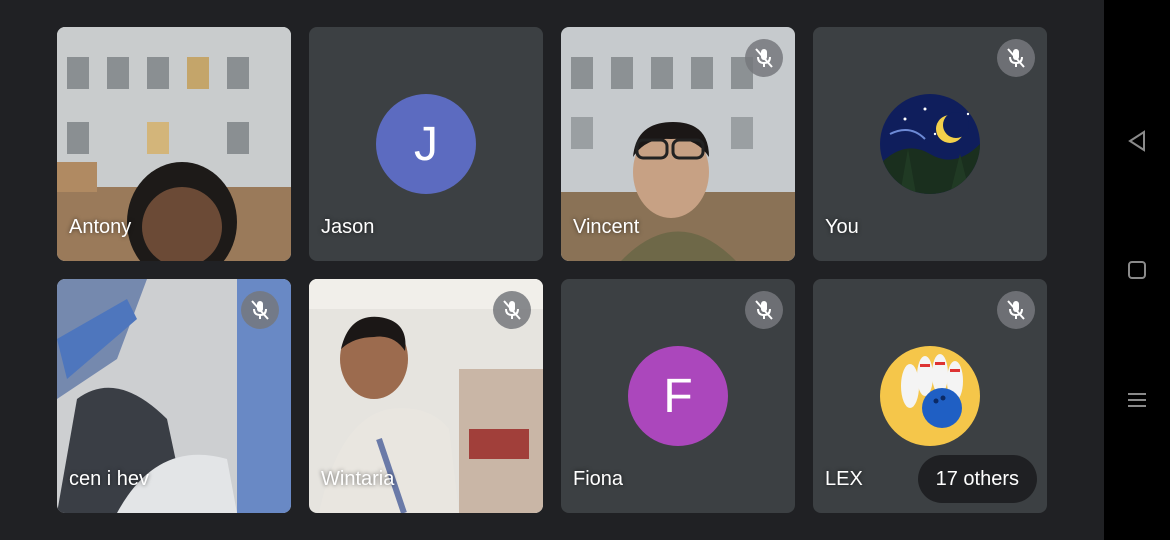 This screenshot has width=1170, height=540. I want to click on others-button: 17 others, so click(977, 479).